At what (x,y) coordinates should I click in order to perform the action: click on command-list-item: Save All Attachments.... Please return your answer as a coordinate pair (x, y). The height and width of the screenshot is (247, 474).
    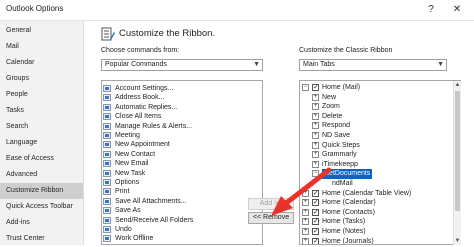
    Looking at the image, I should click on (181, 201).